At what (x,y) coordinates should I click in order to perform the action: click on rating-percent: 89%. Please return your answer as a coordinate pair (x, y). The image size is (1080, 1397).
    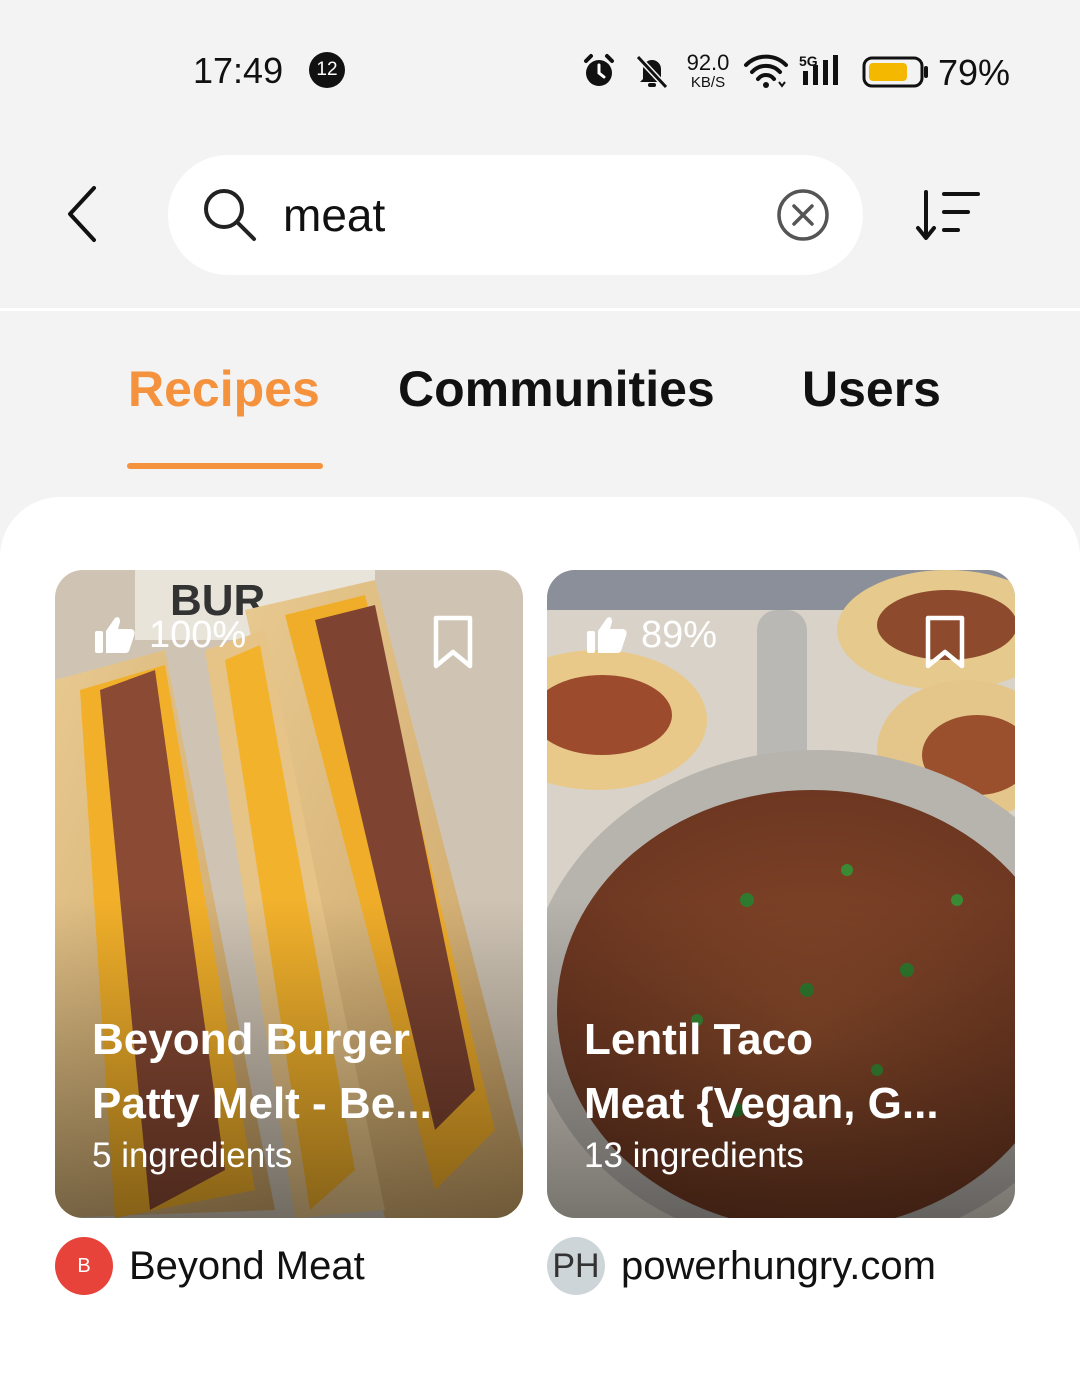
    Looking at the image, I should click on (679, 634).